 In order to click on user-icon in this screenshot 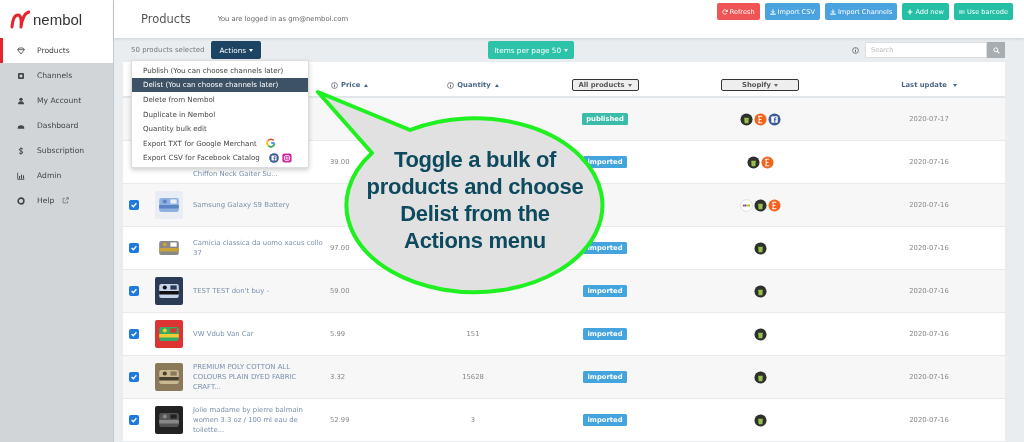, I will do `click(21, 100)`.